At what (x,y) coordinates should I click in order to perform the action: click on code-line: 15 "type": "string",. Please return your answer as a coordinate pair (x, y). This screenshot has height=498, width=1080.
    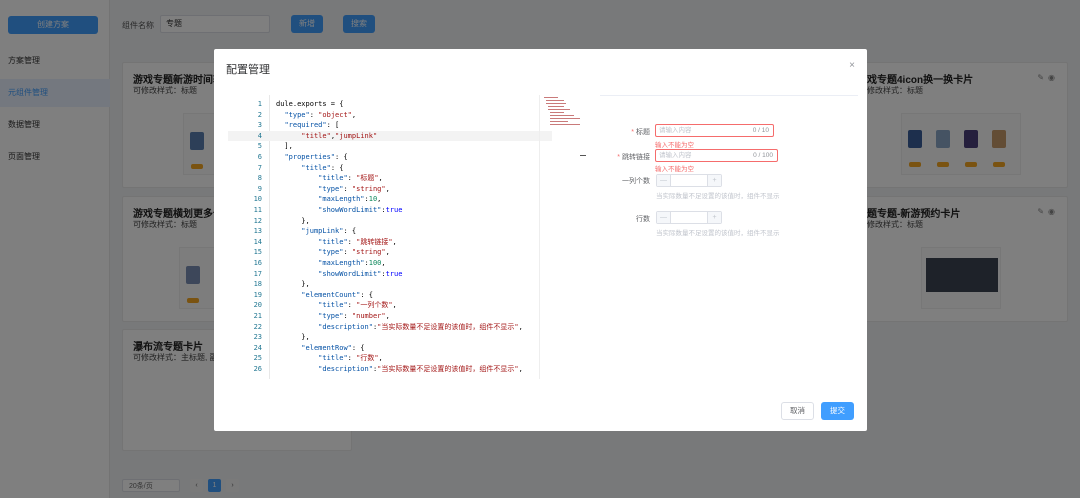
    Looking at the image, I should click on (390, 252).